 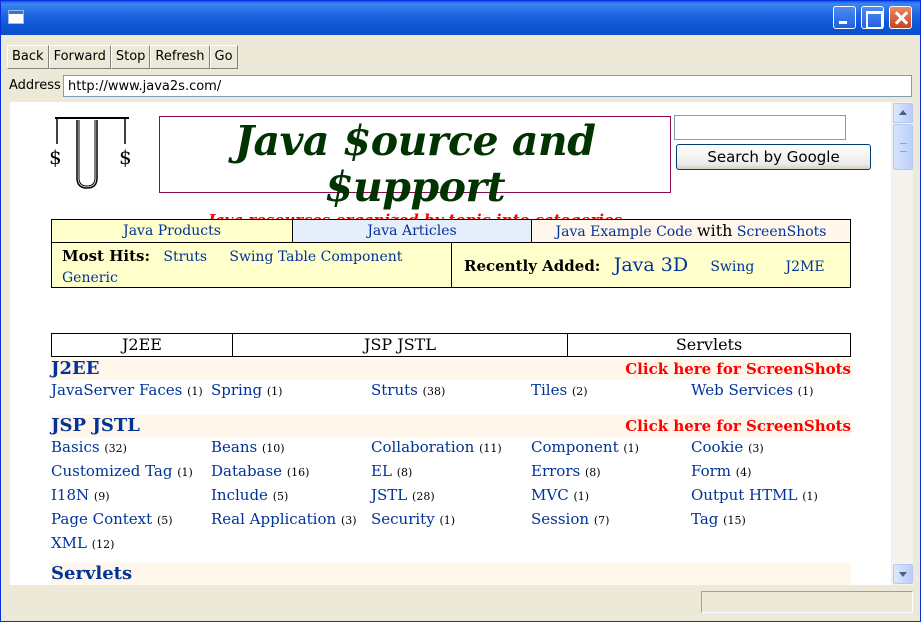 I want to click on list-item: Errors (8), so click(x=611, y=472).